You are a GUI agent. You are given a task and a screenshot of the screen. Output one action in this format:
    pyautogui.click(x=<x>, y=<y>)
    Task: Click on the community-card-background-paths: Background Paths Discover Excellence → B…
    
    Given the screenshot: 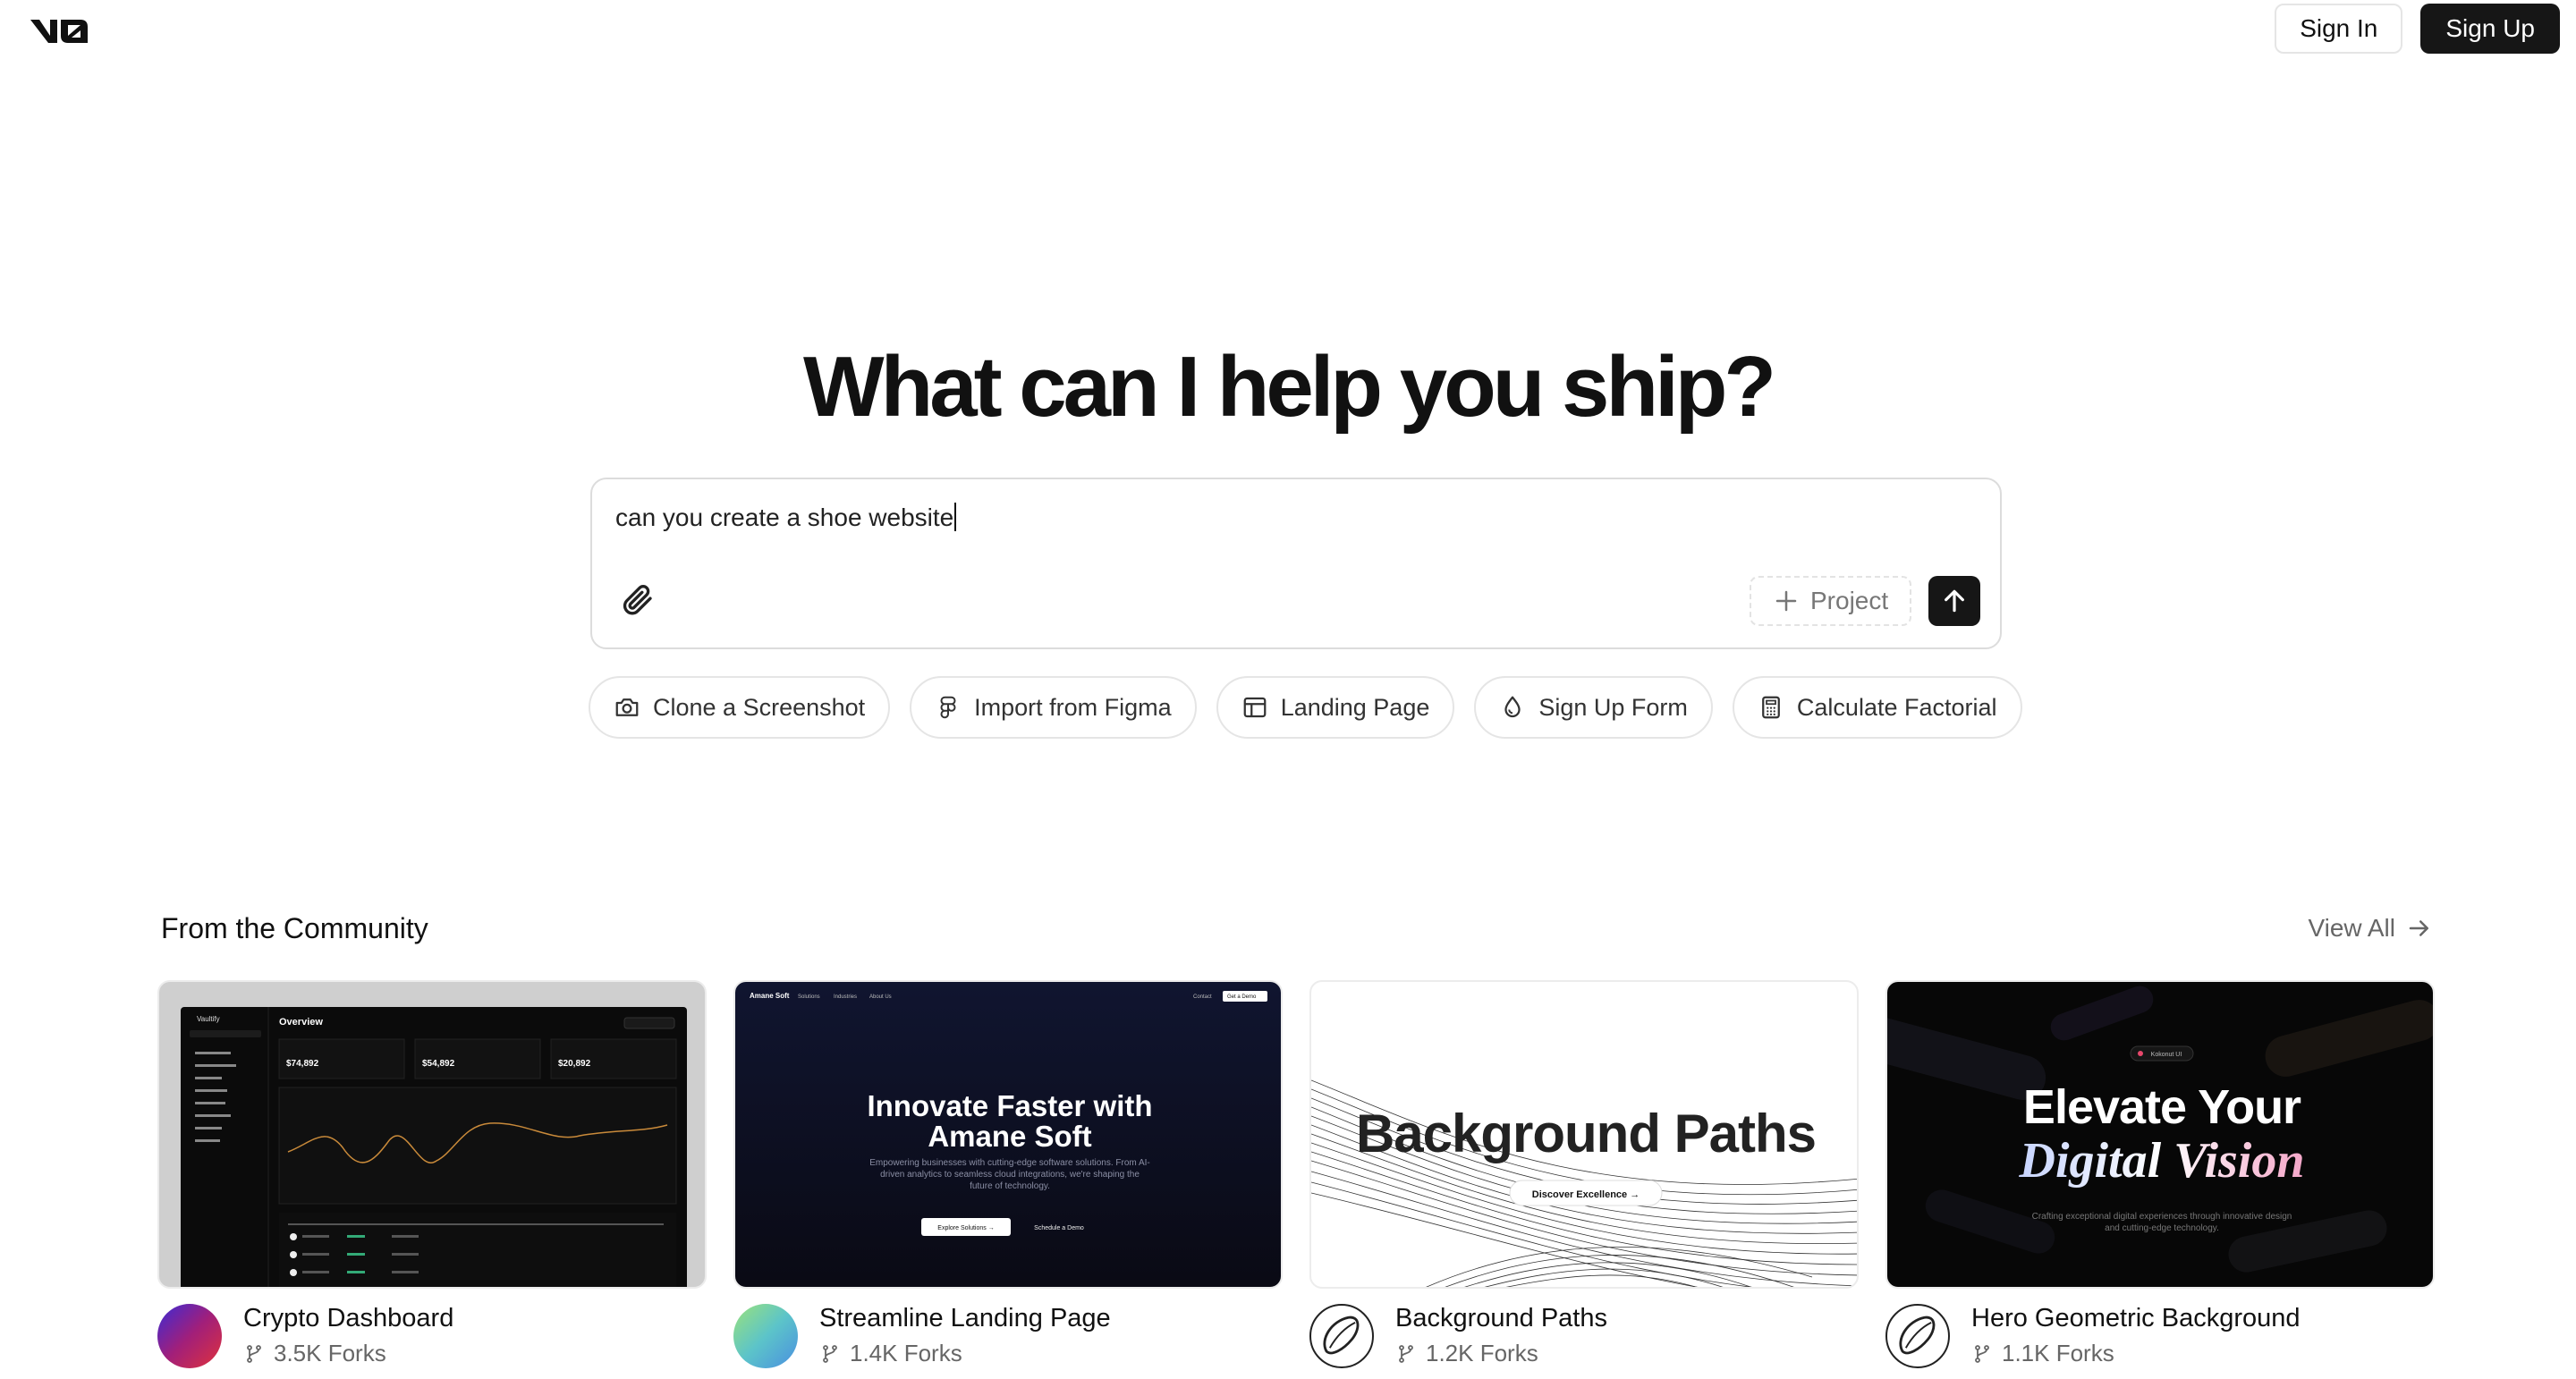 What is the action you would take?
    pyautogui.click(x=1584, y=1174)
    